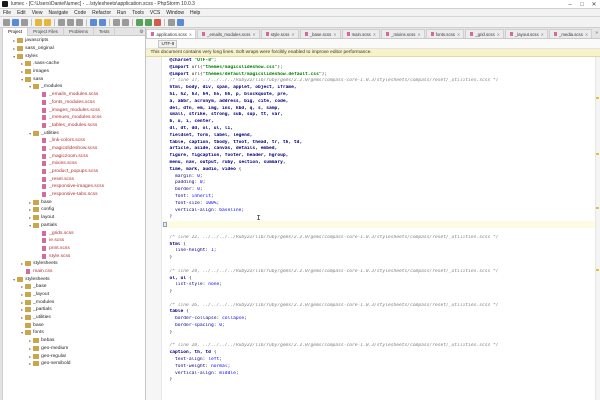 The image size is (600, 400). What do you see at coordinates (74, 141) in the screenshot?
I see `tree-item: _link-colors.scss` at bounding box center [74, 141].